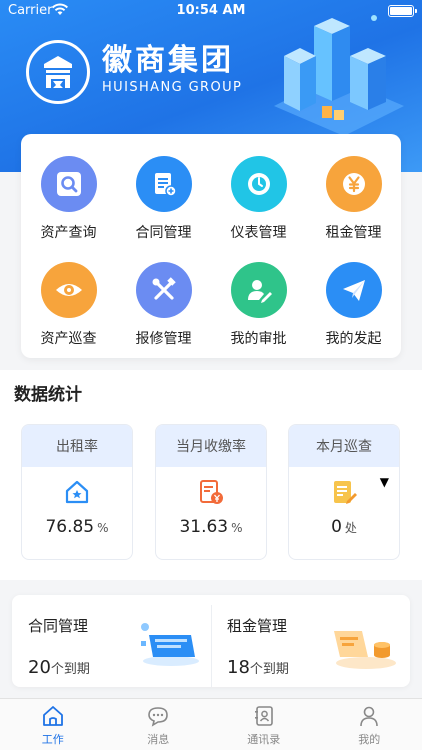 The image size is (422, 750). I want to click on grid-item-rent: 租金管理, so click(353, 199).